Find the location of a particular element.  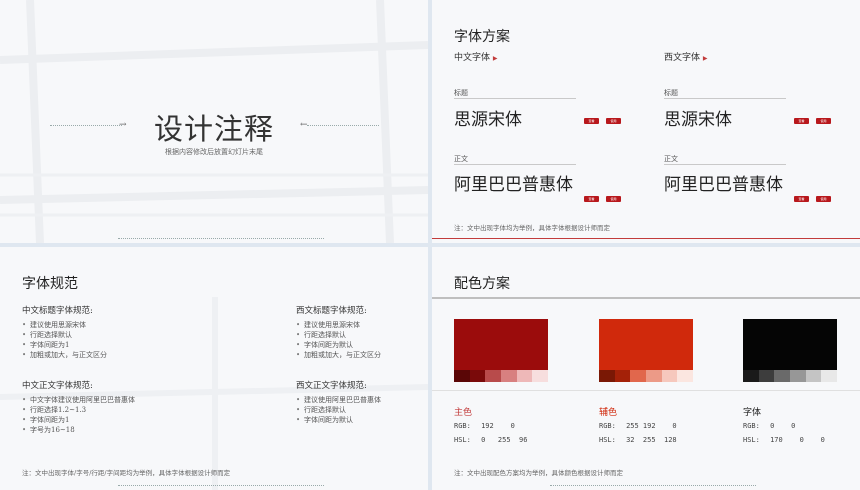

spec-heading: 西文标题字体规范: is located at coordinates (331, 311).